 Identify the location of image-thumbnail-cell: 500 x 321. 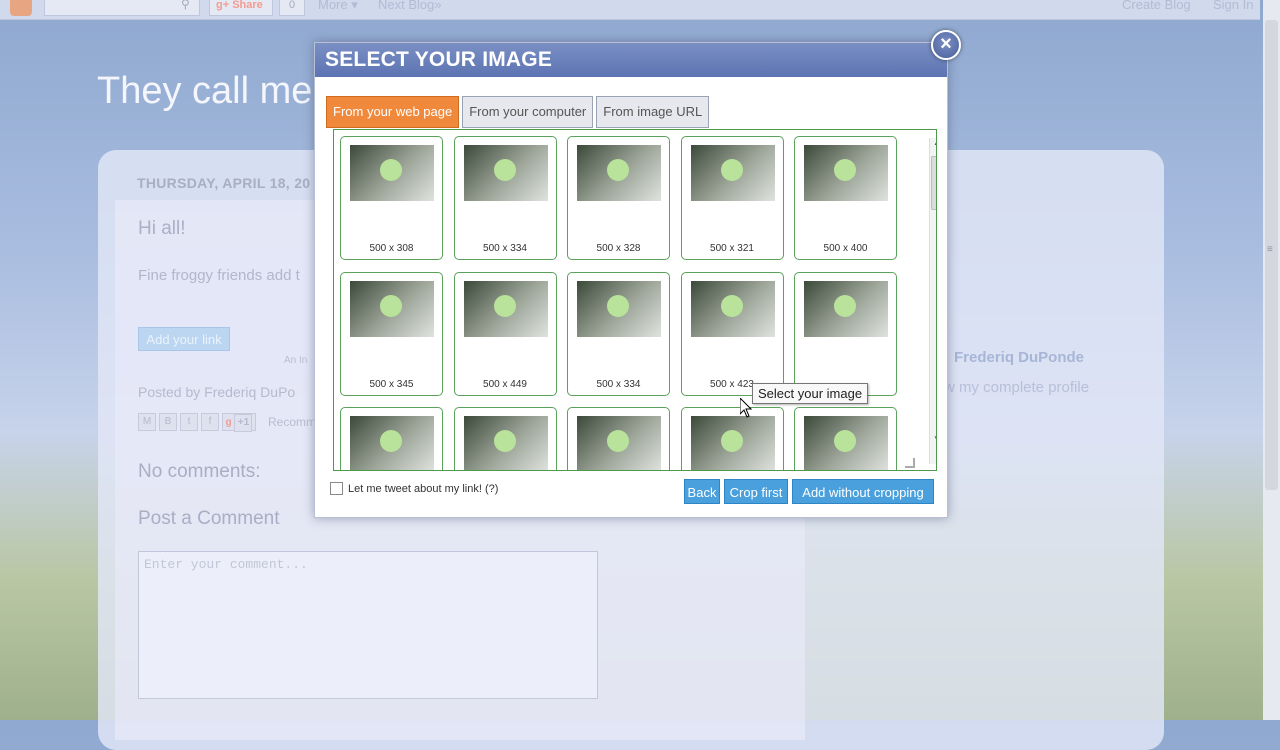
(732, 198).